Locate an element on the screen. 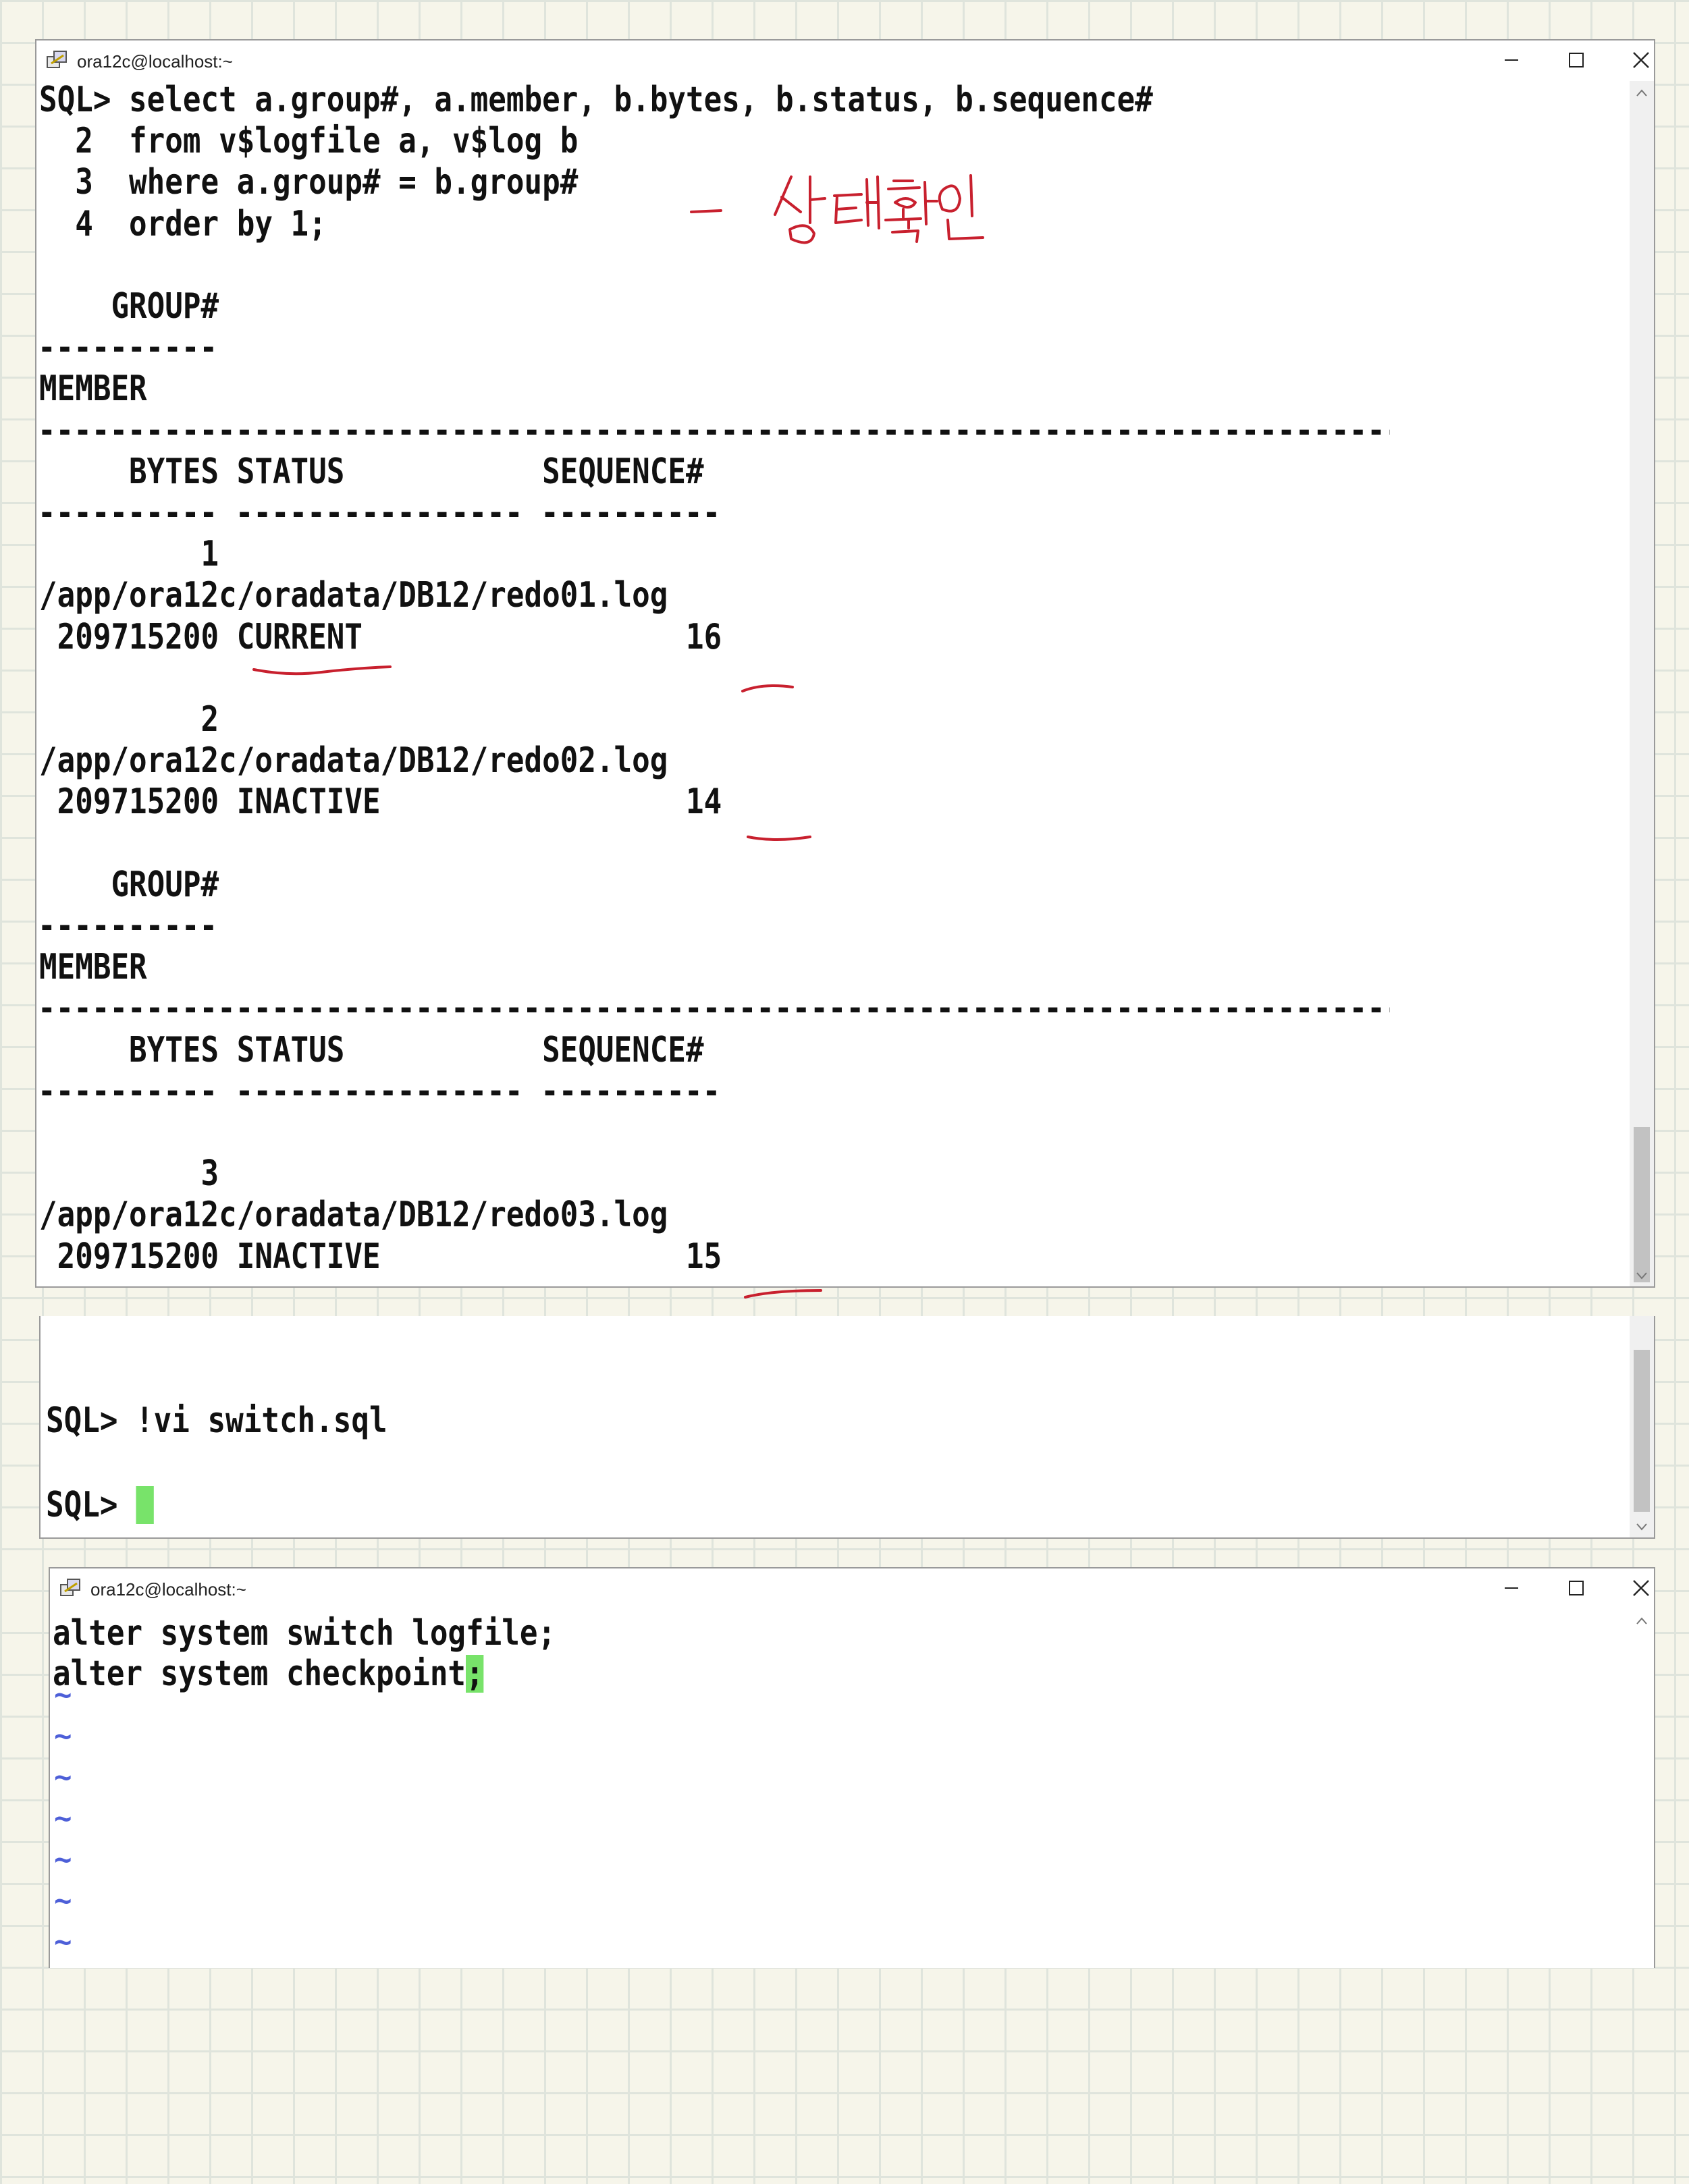  terminal-window-prompt: SQL> !vi switch.sql SQL> is located at coordinates (847, 1428).